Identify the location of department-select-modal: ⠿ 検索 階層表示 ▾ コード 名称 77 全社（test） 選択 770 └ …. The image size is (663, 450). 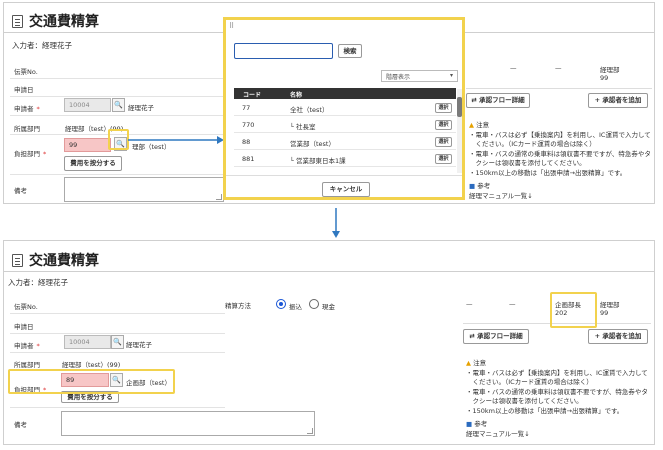
(344, 108).